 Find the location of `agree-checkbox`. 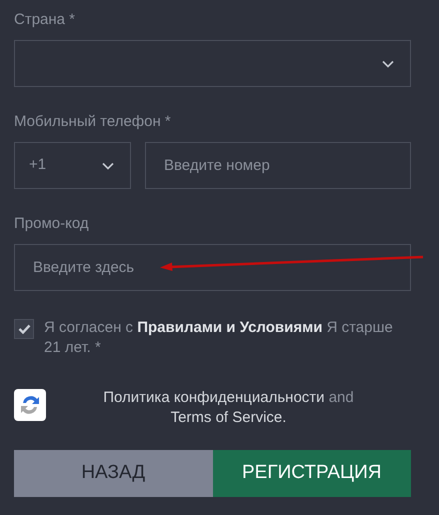

agree-checkbox is located at coordinates (24, 329).